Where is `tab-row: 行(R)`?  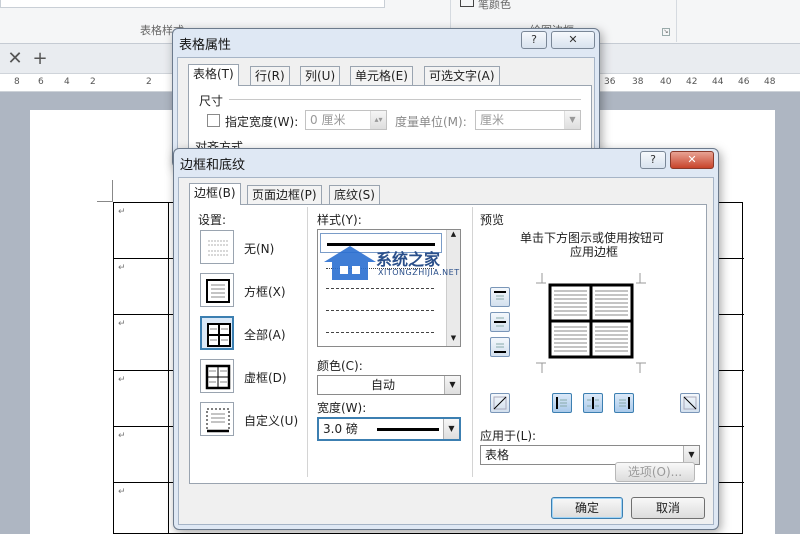 tab-row: 行(R) is located at coordinates (270, 76).